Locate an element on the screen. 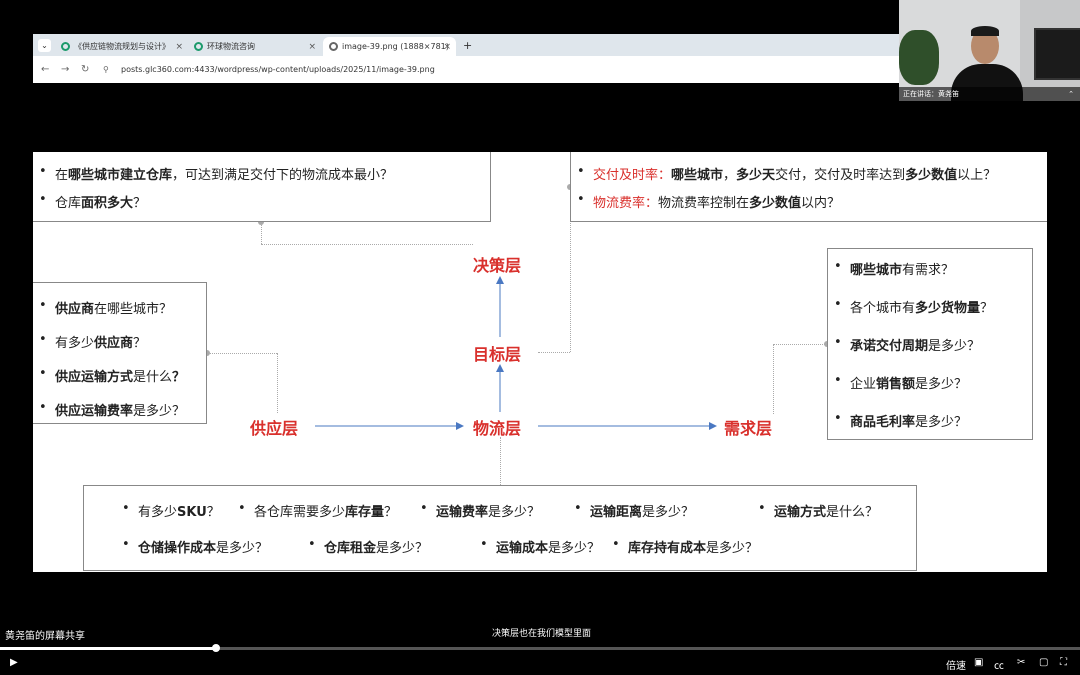  reload-icon: ↻ is located at coordinates (85, 69).